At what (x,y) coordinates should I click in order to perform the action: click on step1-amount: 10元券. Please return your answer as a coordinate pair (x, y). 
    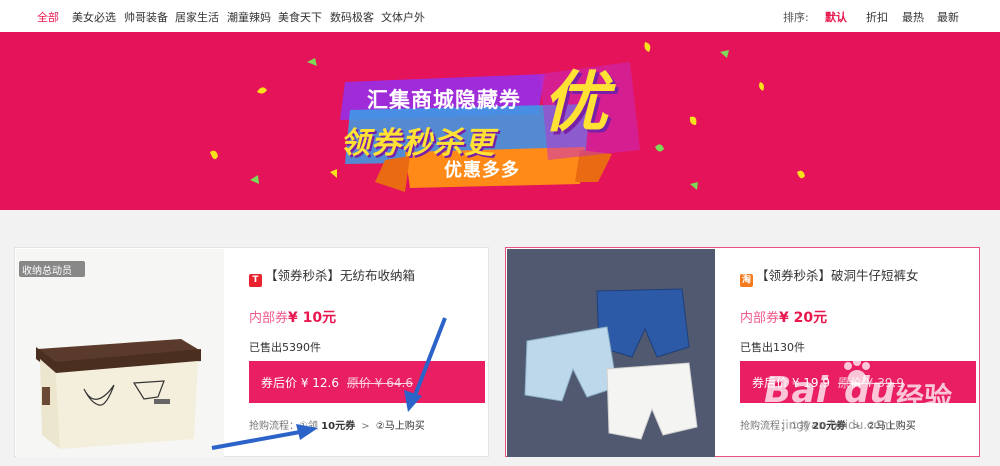
    Looking at the image, I should click on (338, 426).